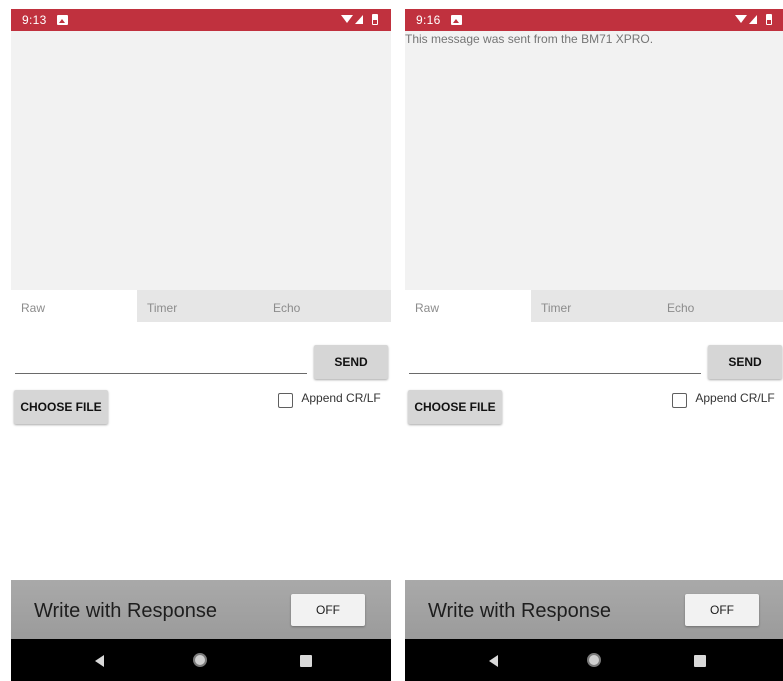  What do you see at coordinates (594, 20) in the screenshot?
I see `status-bar: 9:16` at bounding box center [594, 20].